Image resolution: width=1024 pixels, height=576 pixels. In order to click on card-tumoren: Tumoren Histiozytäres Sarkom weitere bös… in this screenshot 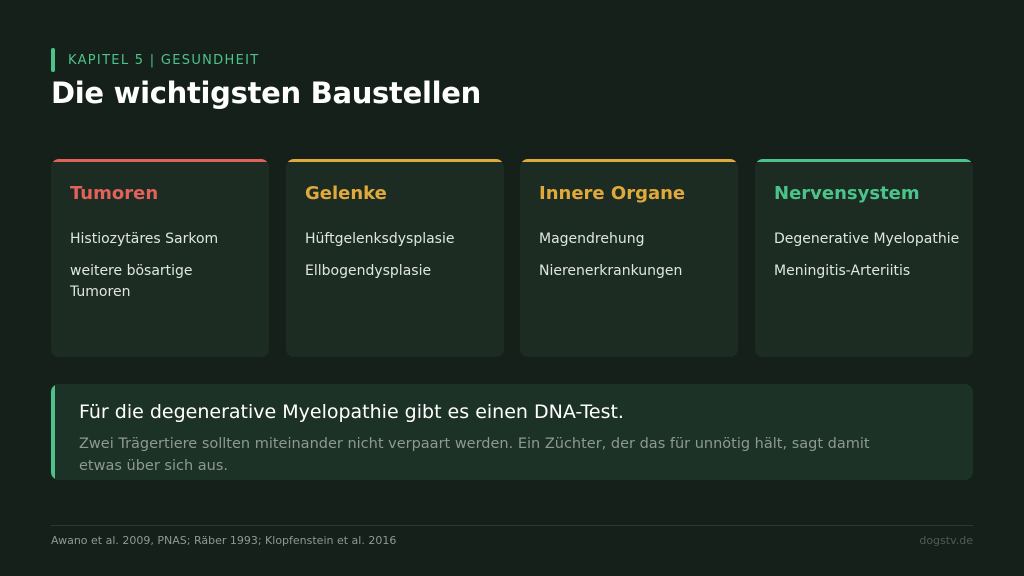, I will do `click(160, 258)`.